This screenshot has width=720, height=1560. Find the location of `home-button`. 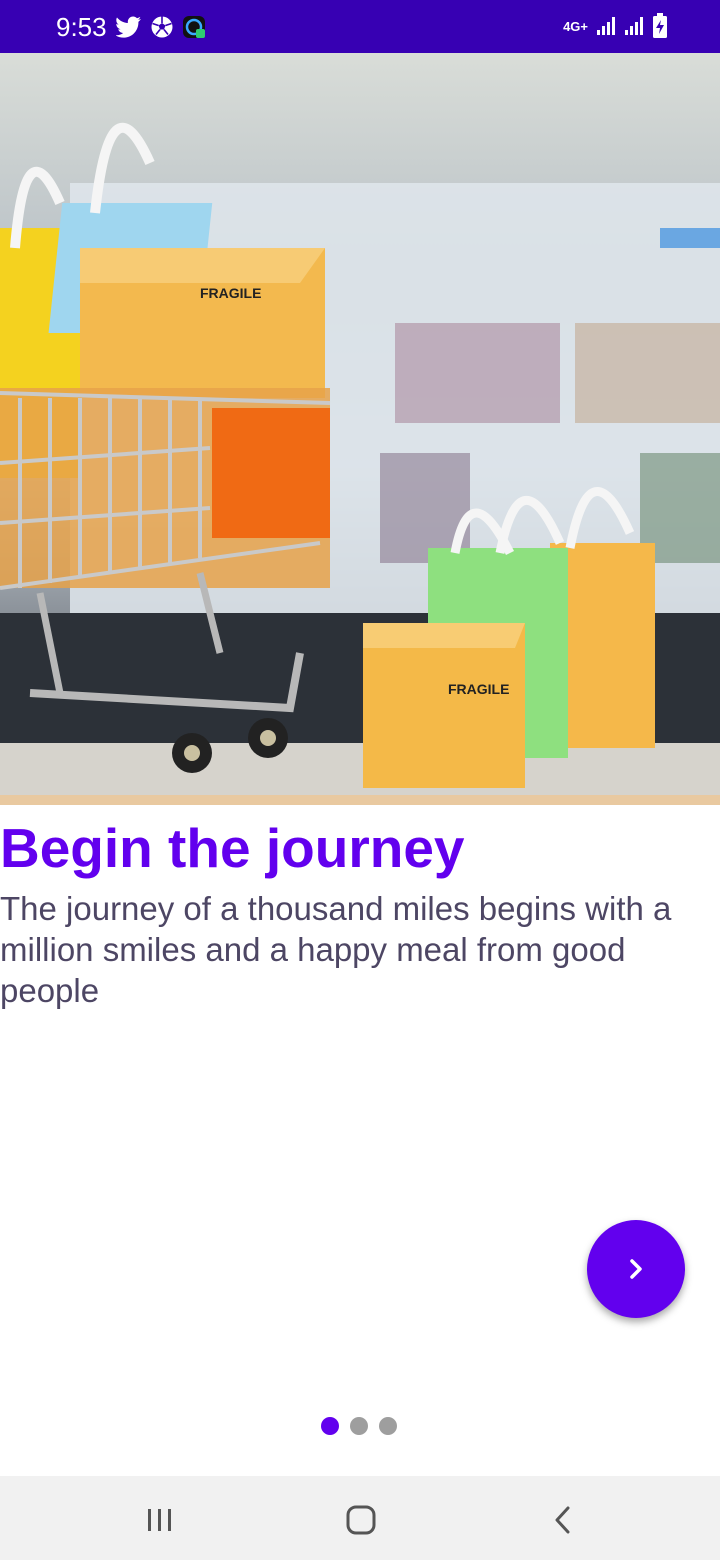

home-button is located at coordinates (361, 1520).